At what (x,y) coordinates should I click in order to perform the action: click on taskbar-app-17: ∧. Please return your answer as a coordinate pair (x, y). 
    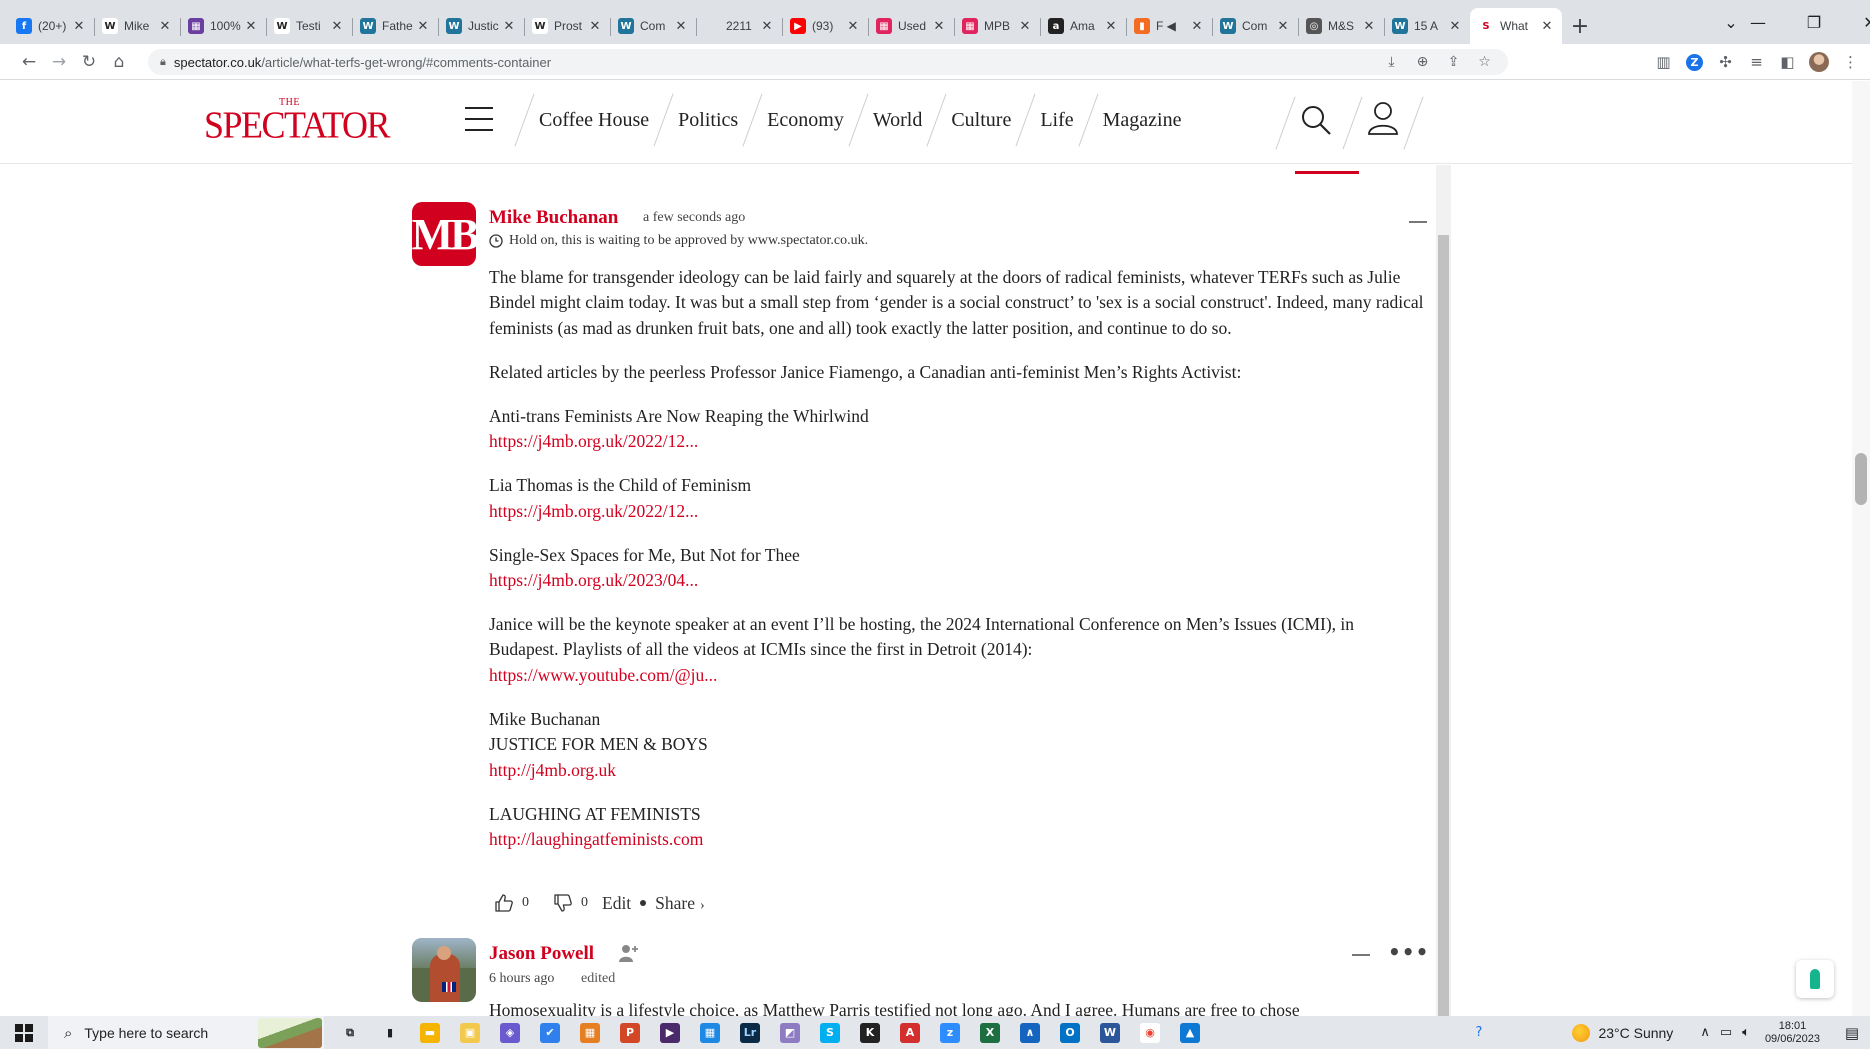
    Looking at the image, I should click on (1030, 1032).